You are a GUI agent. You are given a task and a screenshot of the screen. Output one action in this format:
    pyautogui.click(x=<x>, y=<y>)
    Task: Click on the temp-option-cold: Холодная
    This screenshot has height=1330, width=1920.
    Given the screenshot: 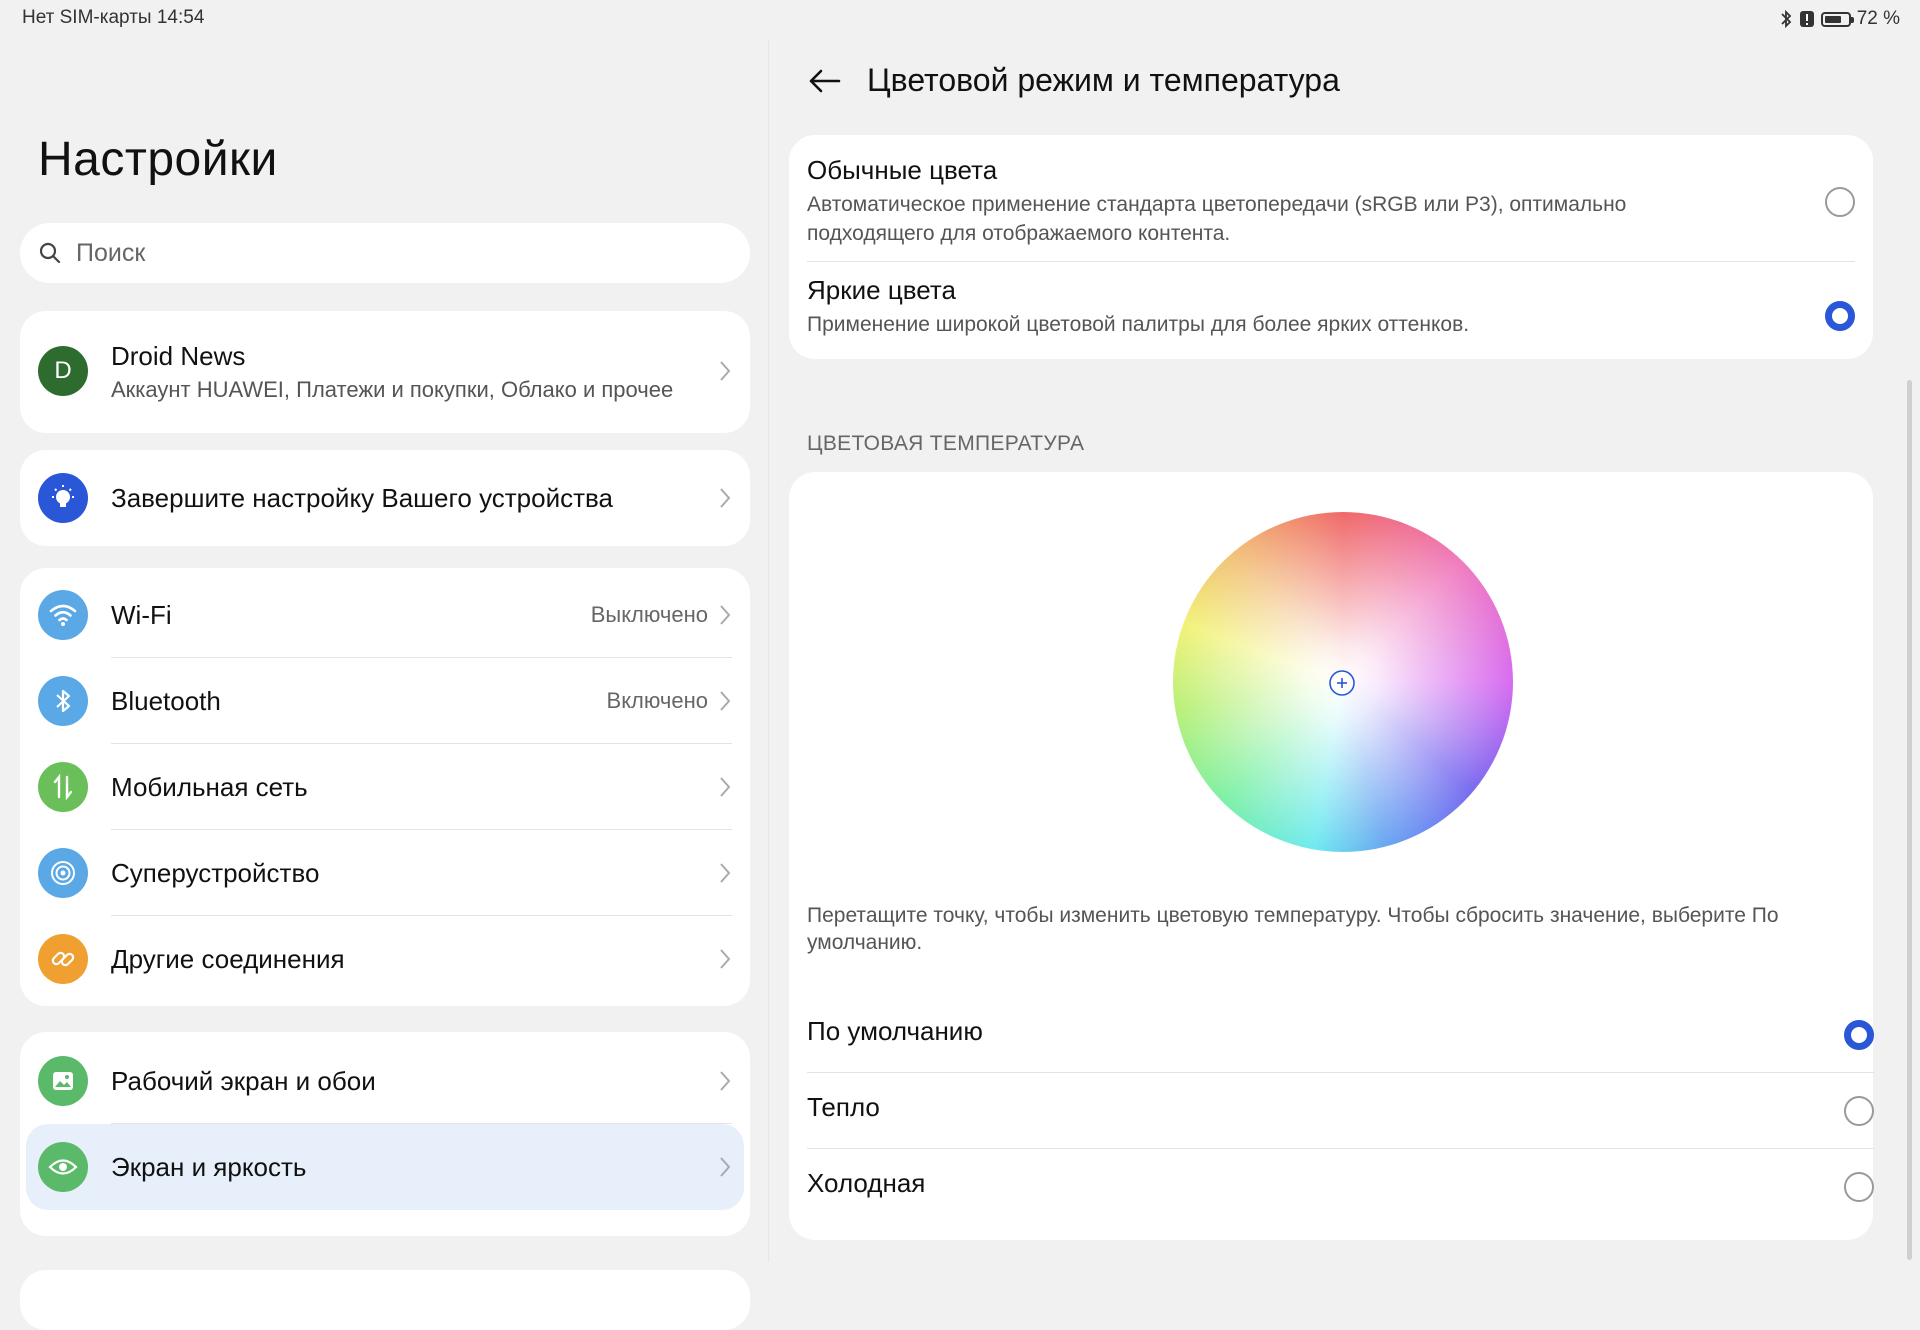 What is the action you would take?
    pyautogui.click(x=1340, y=1187)
    